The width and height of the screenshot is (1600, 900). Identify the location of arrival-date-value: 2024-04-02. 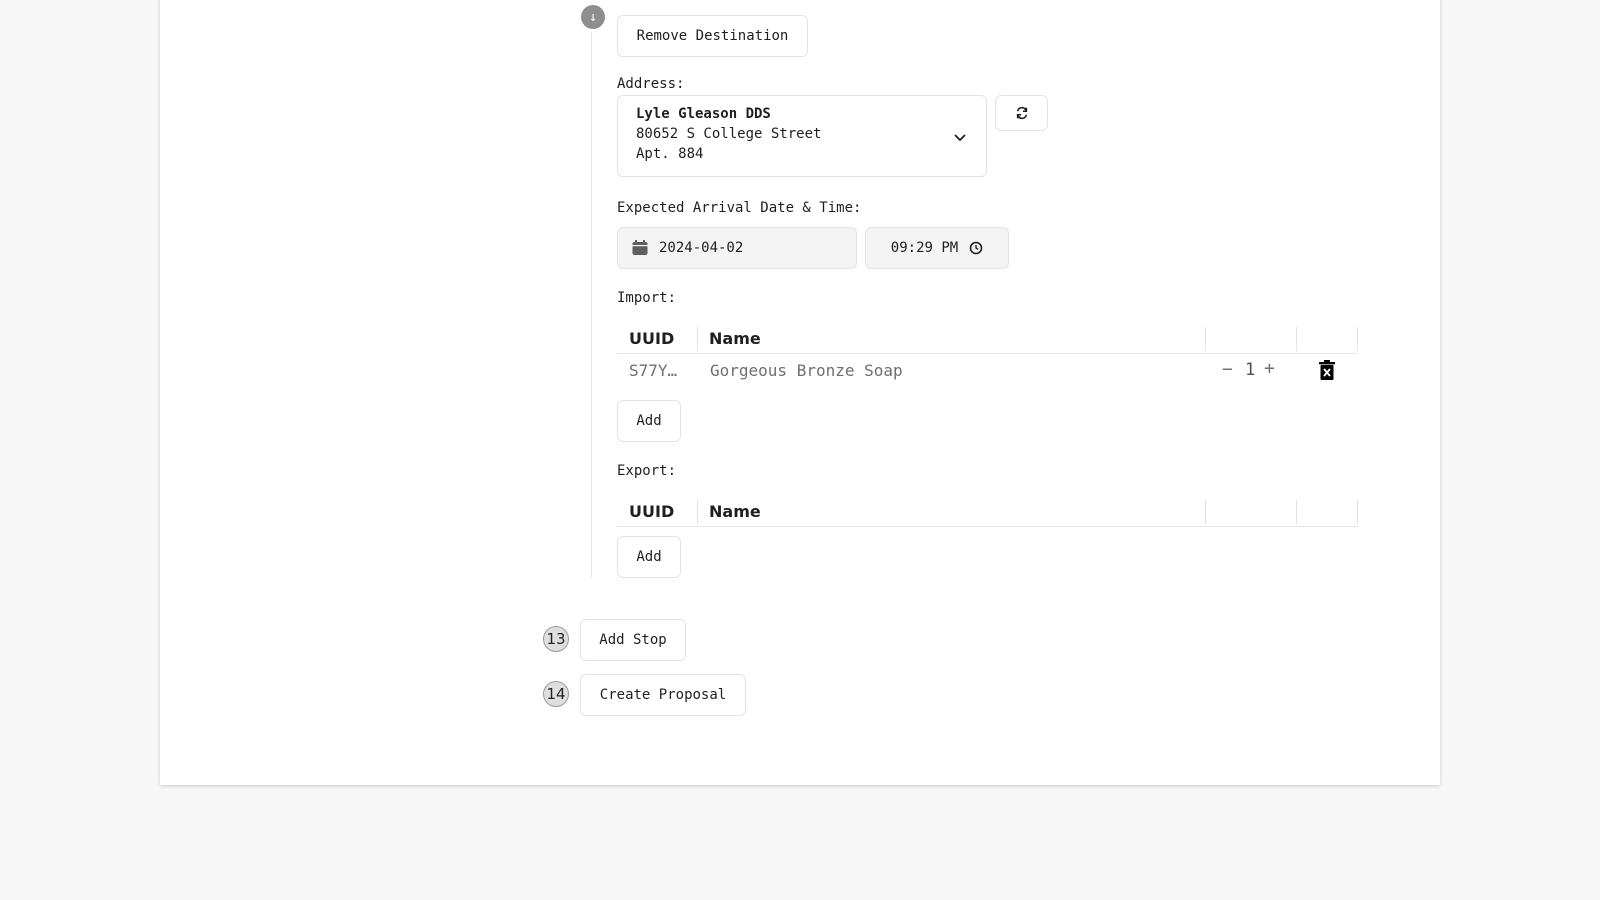
(701, 248).